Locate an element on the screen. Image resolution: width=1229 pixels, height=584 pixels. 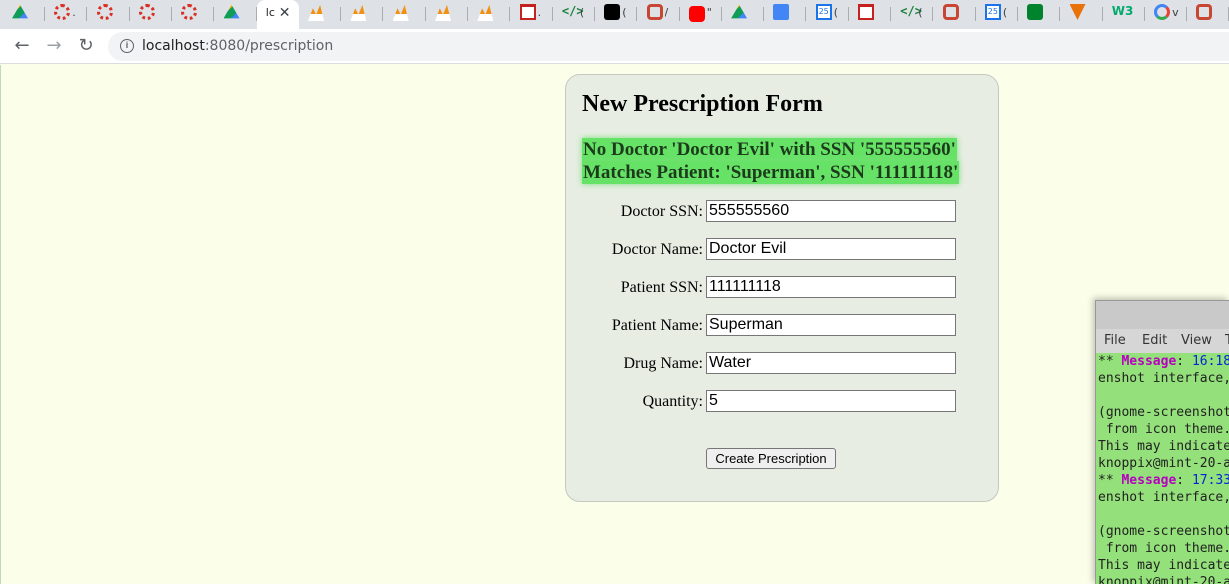
doctor-ssn-input is located at coordinates (831, 211).